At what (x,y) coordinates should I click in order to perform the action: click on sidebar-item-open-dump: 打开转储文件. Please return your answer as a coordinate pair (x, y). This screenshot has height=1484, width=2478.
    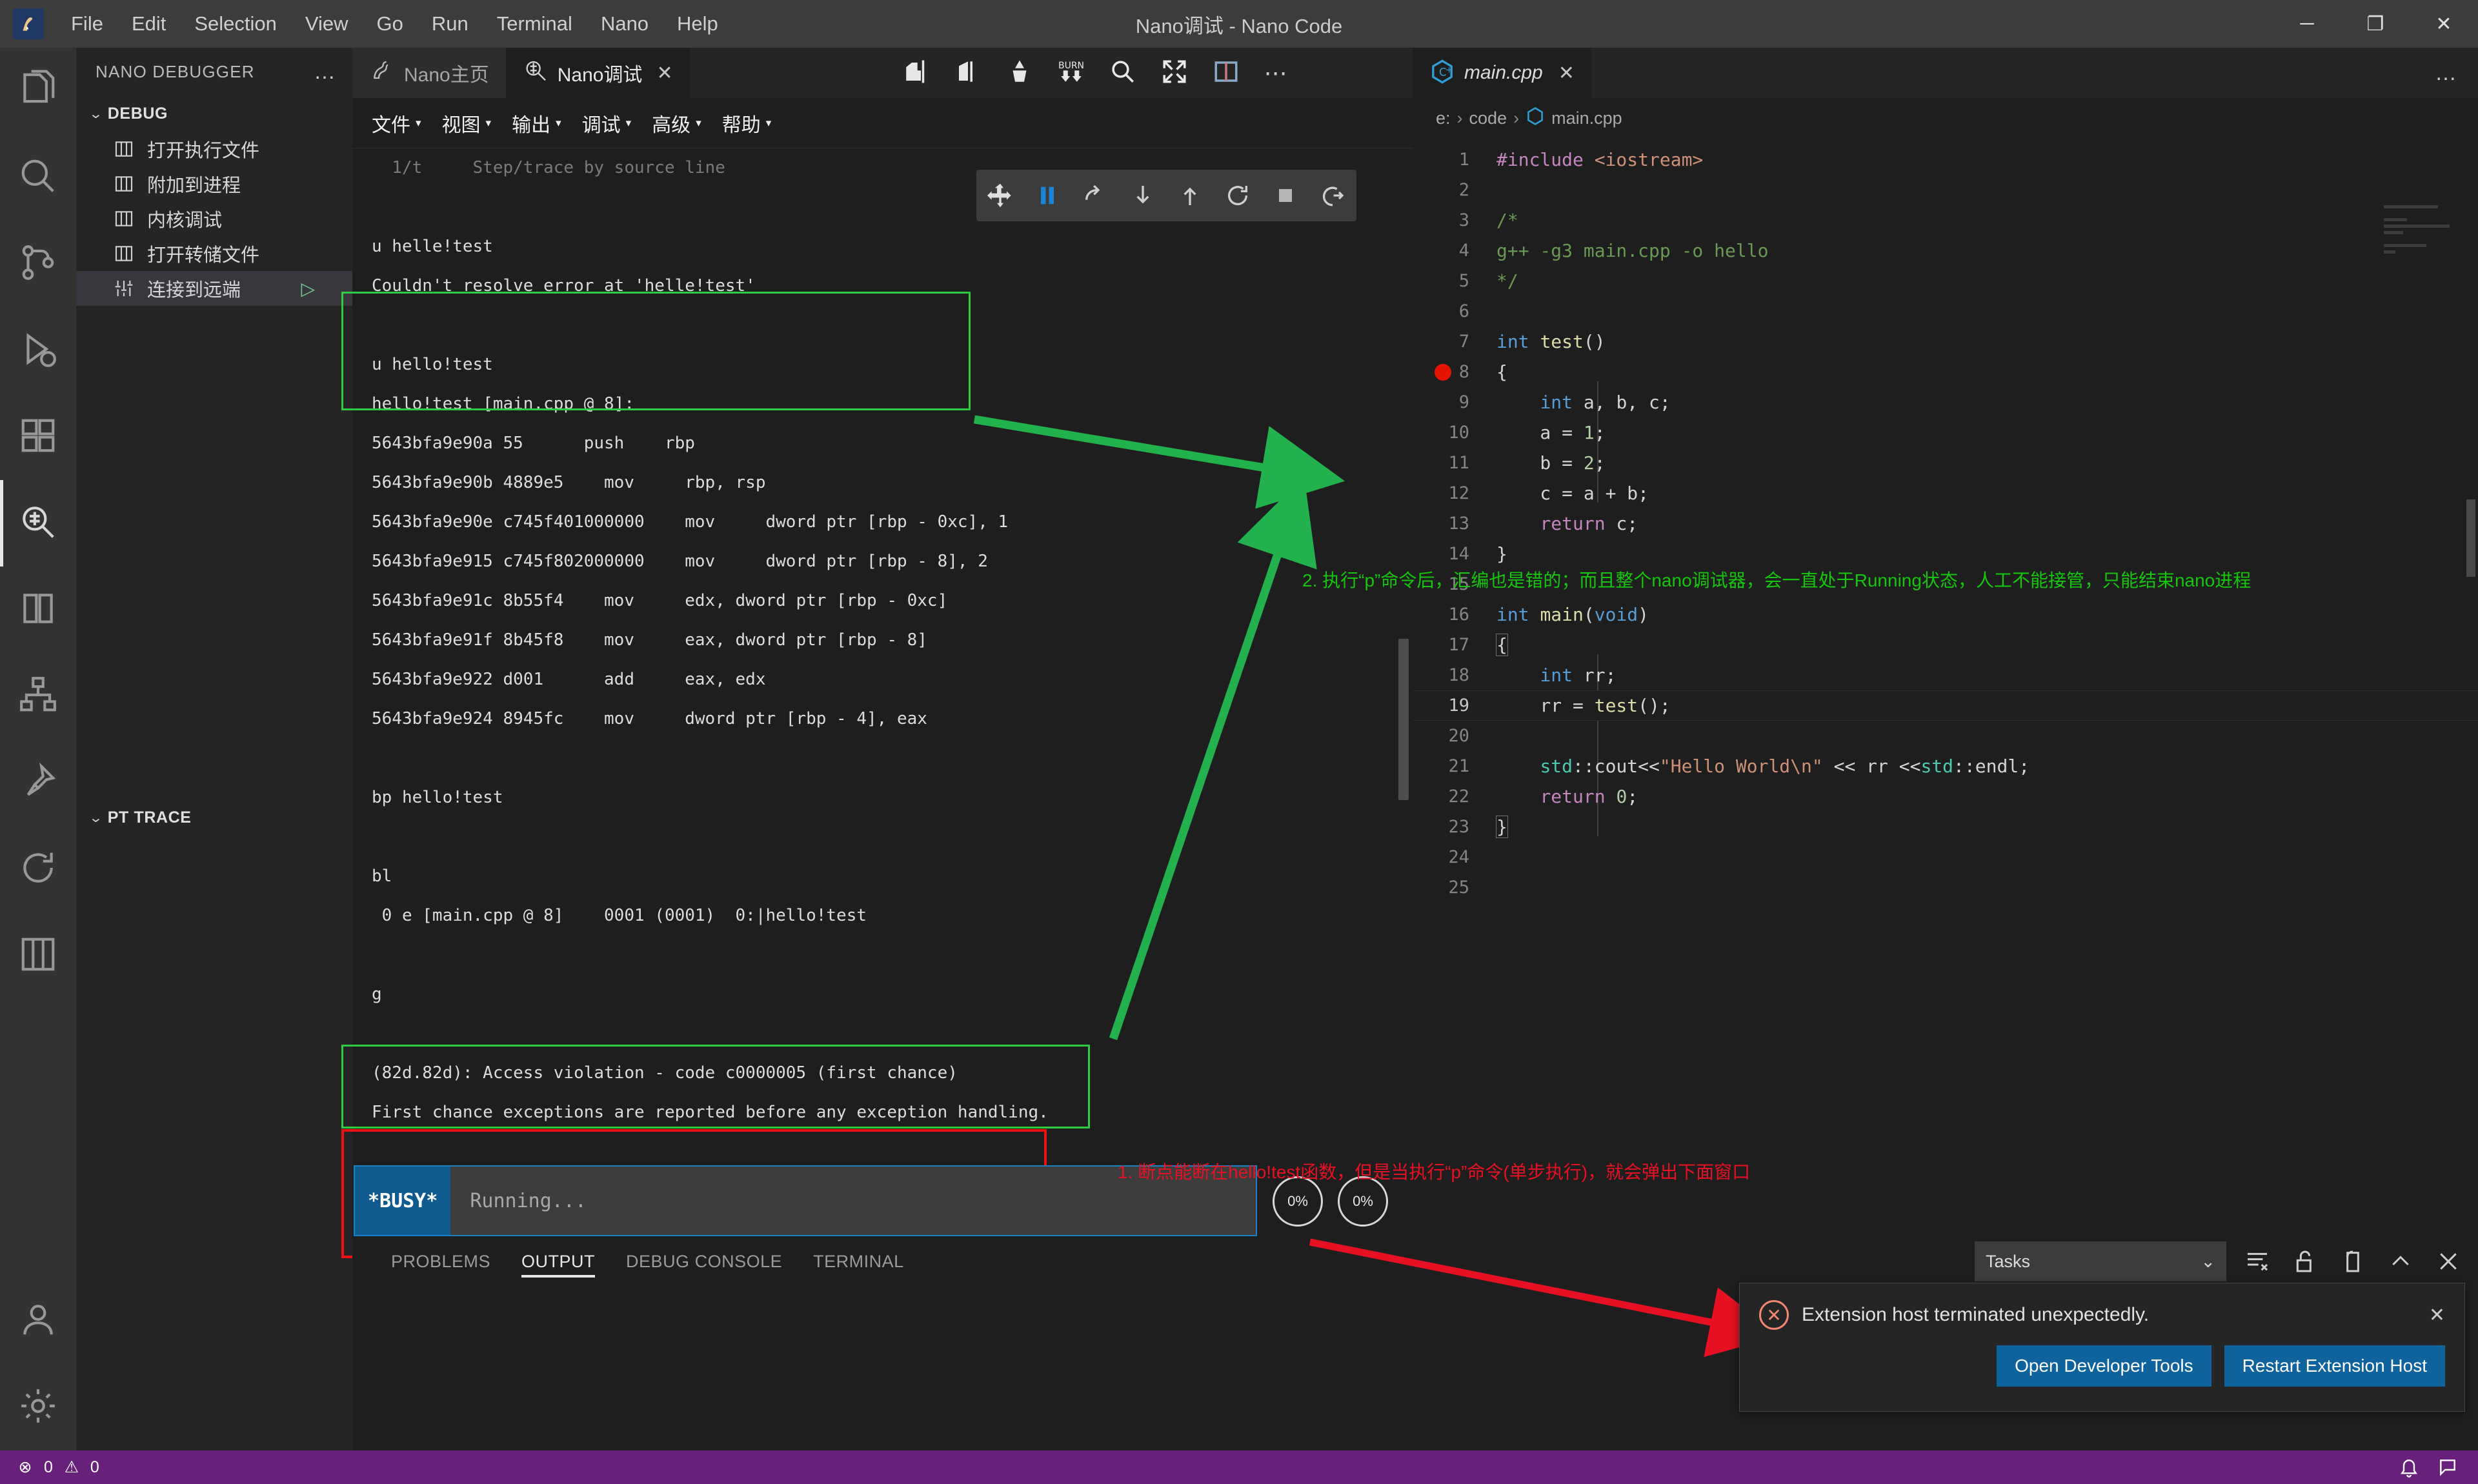
    Looking at the image, I should click on (214, 253).